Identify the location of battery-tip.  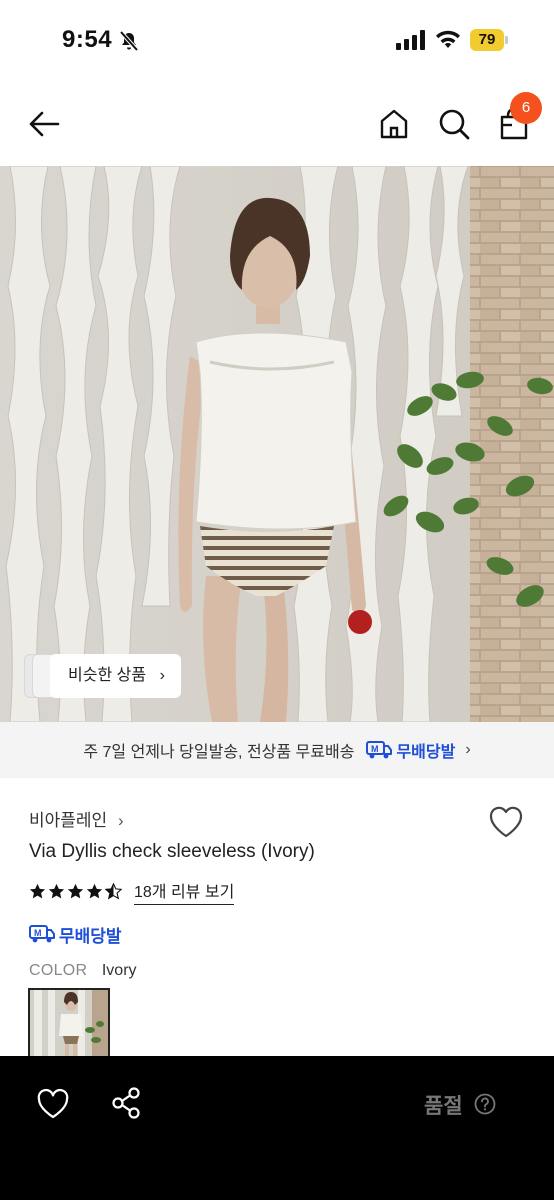
(506, 40).